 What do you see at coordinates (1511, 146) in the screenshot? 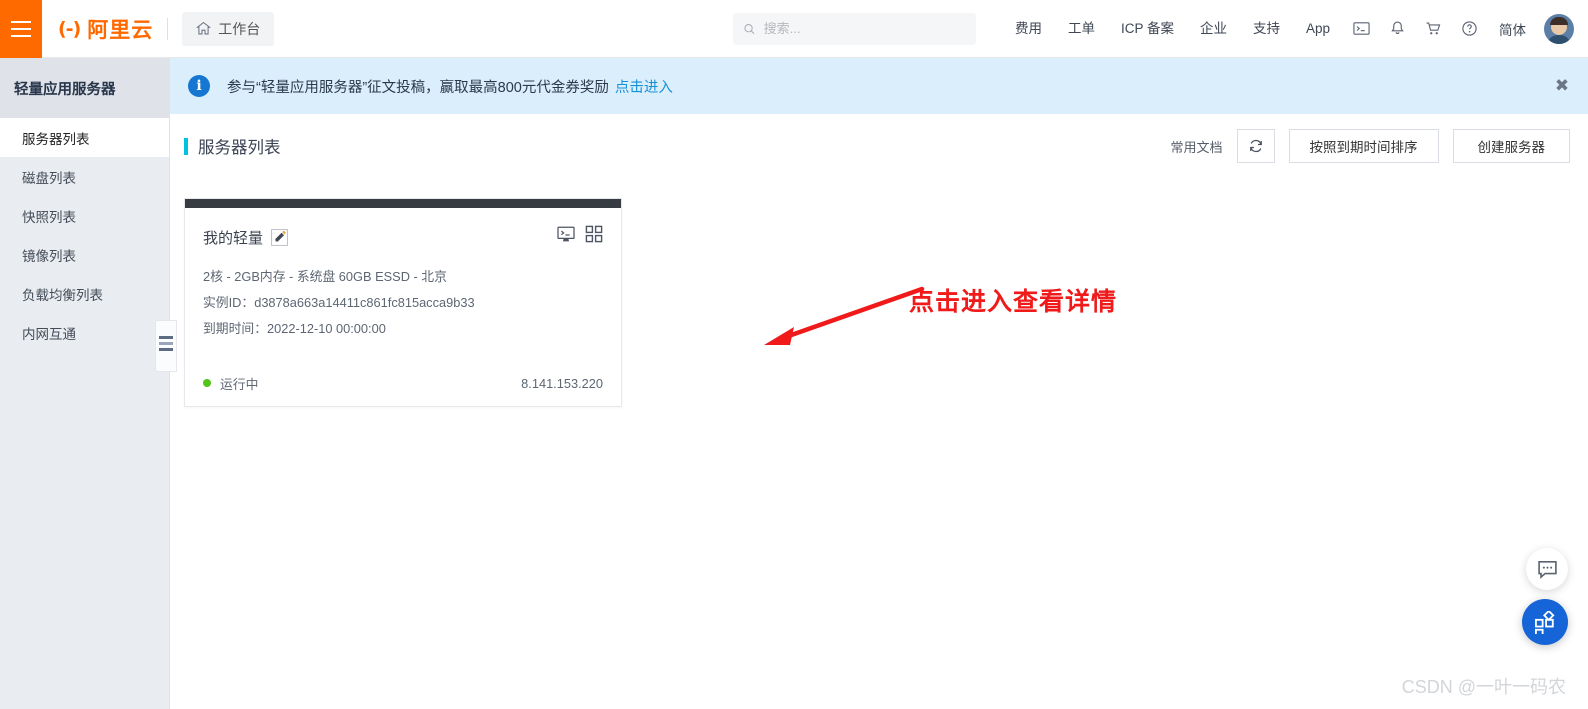
I see `create-server-button: 创建服务器` at bounding box center [1511, 146].